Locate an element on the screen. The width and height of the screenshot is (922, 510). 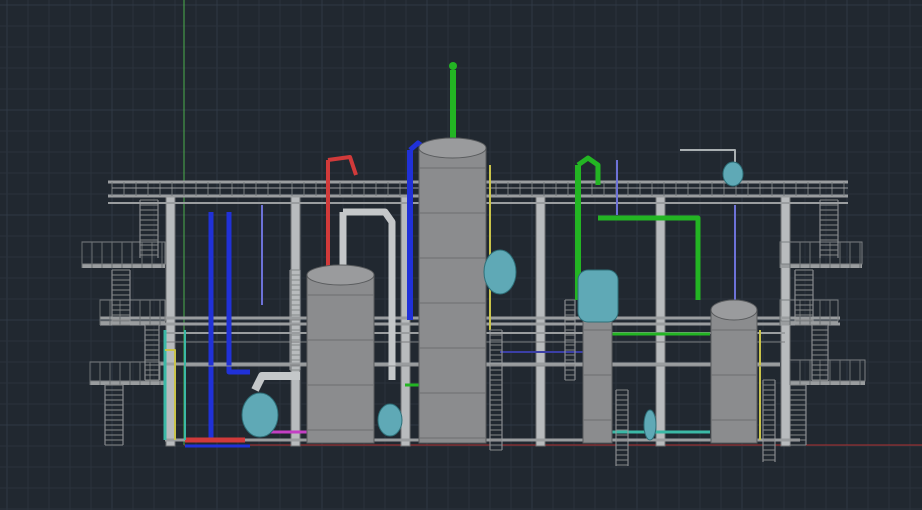
vent-cap is located at coordinates (453, 66).